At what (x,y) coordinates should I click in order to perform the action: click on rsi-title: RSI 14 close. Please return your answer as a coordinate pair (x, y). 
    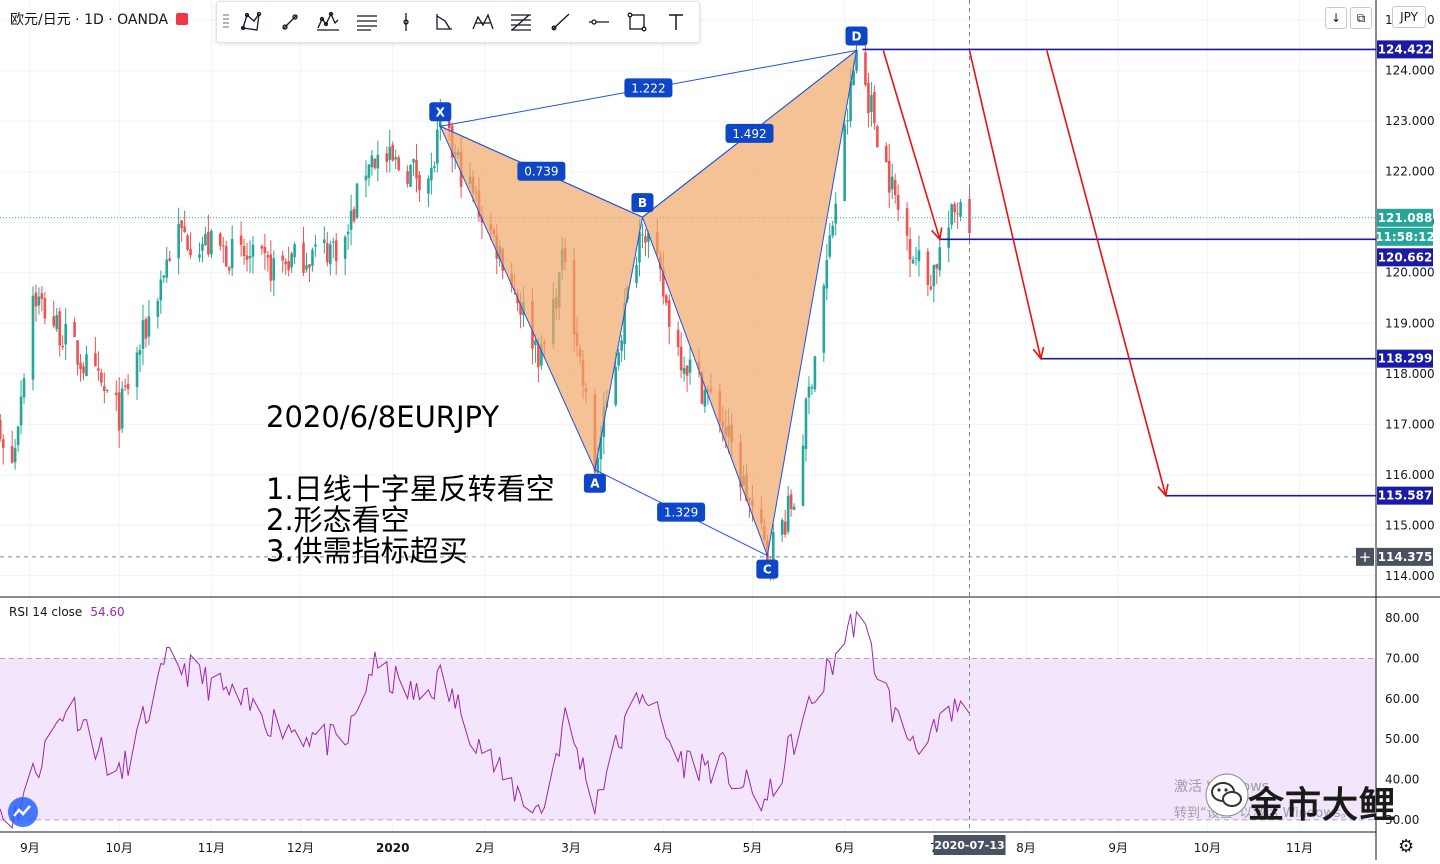
    Looking at the image, I should click on (46, 612).